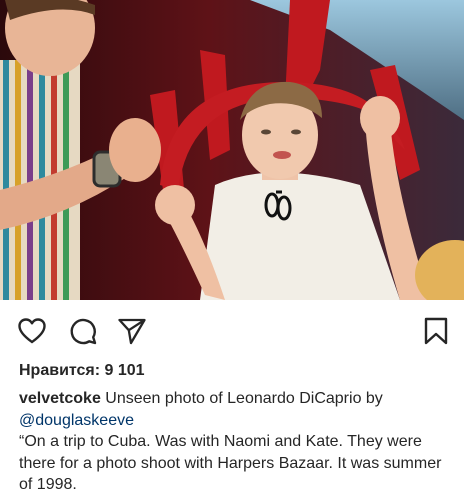 The width and height of the screenshot is (464, 500). What do you see at coordinates (76, 420) in the screenshot?
I see `caption-mention: @douglaskeeve` at bounding box center [76, 420].